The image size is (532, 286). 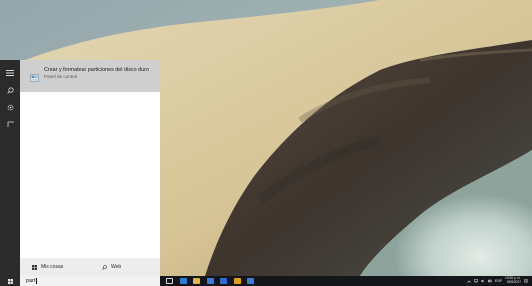 What do you see at coordinates (61, 77) in the screenshot?
I see `best-match-subtitle: Panel de control` at bounding box center [61, 77].